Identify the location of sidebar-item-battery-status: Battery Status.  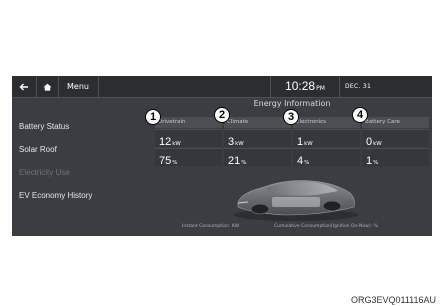
(44, 126).